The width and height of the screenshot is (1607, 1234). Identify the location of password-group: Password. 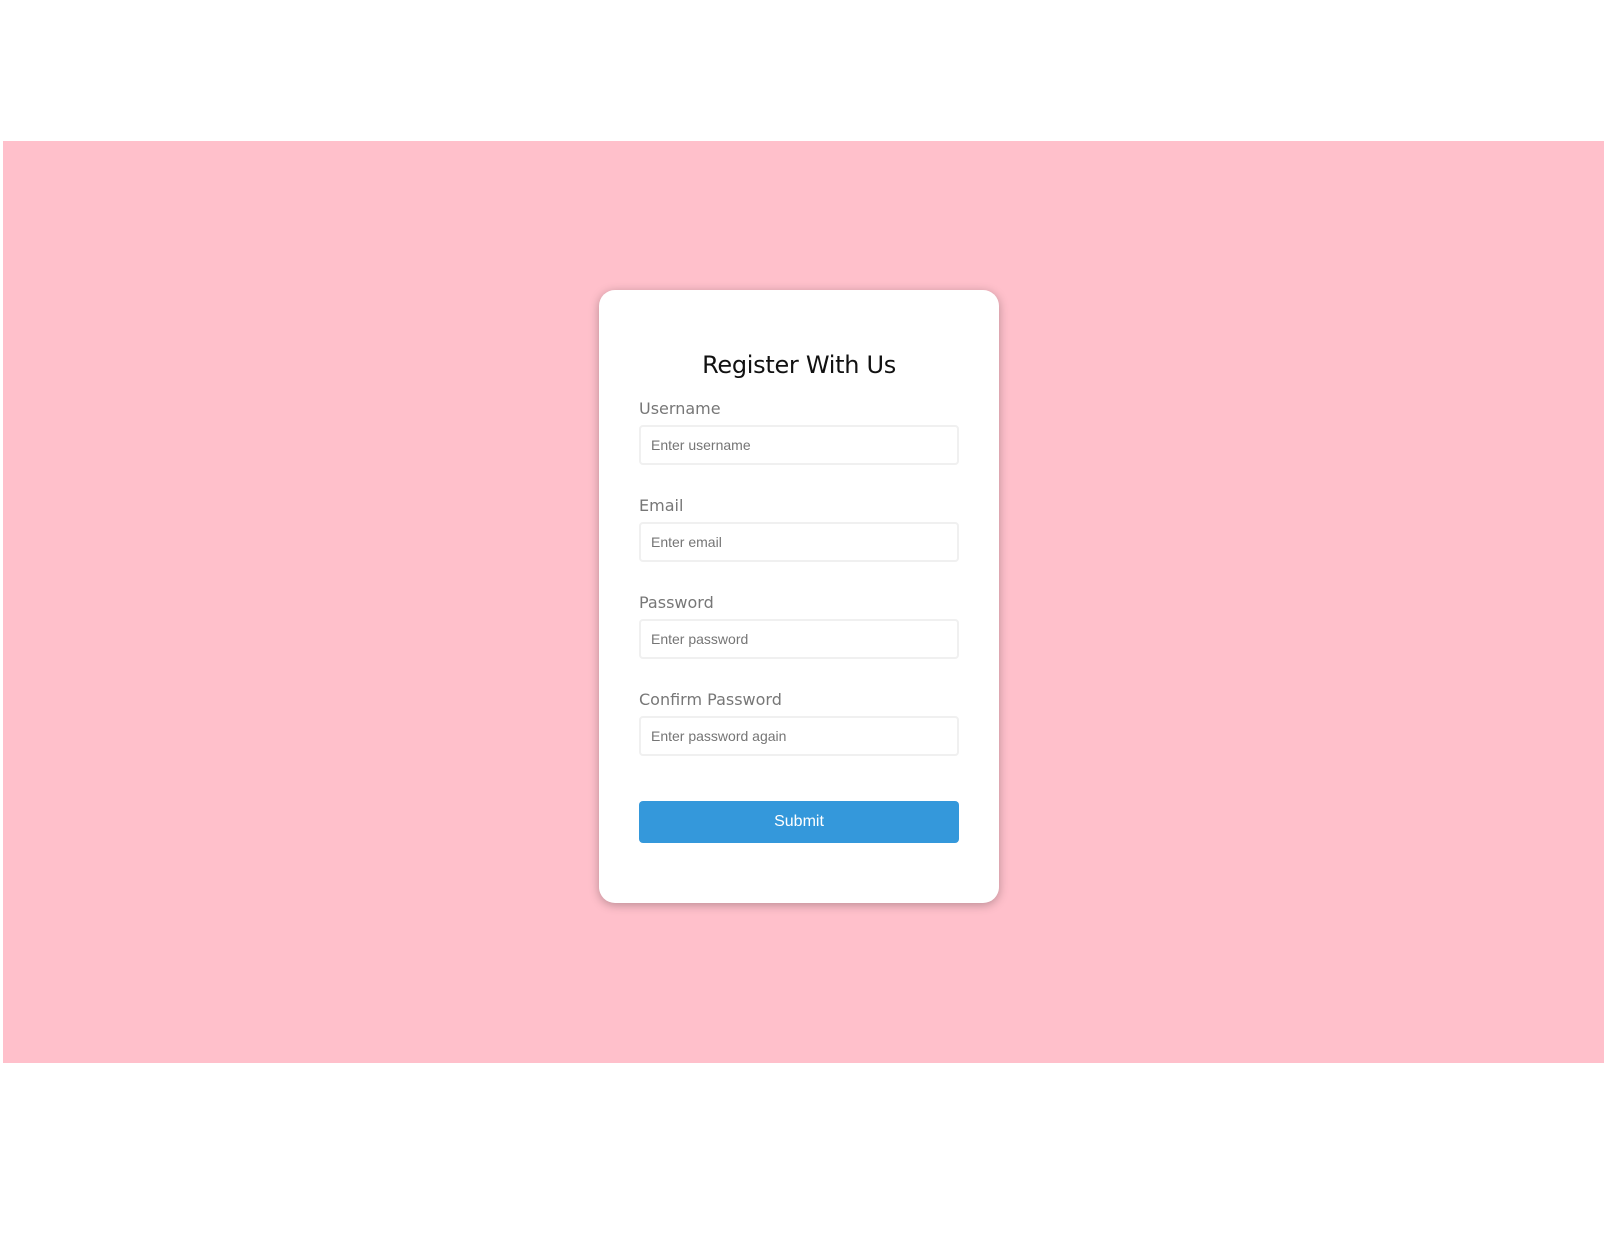
(799, 640).